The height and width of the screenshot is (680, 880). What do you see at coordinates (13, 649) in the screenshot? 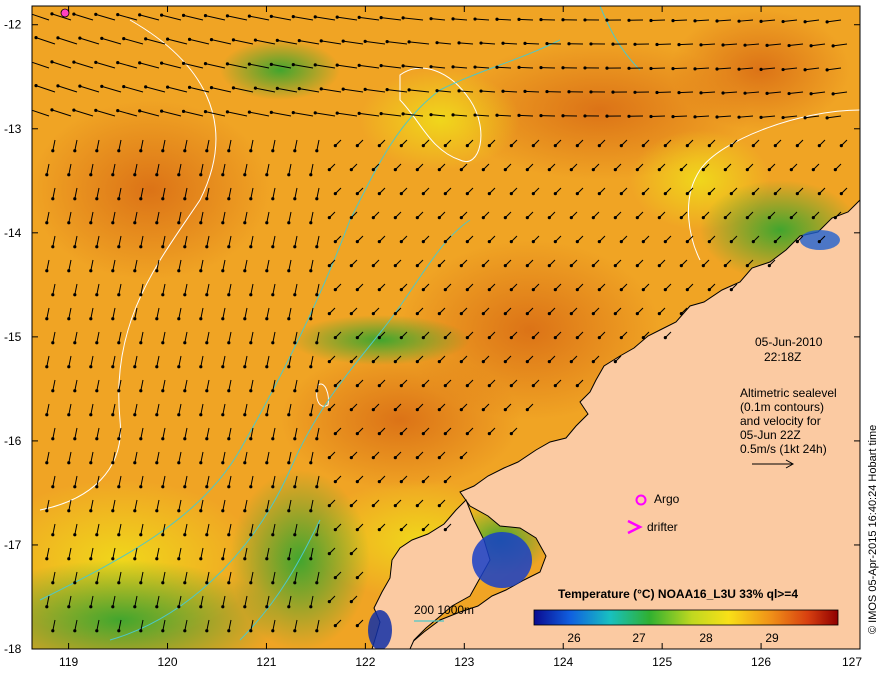
I see `lat-tick-label: -18` at bounding box center [13, 649].